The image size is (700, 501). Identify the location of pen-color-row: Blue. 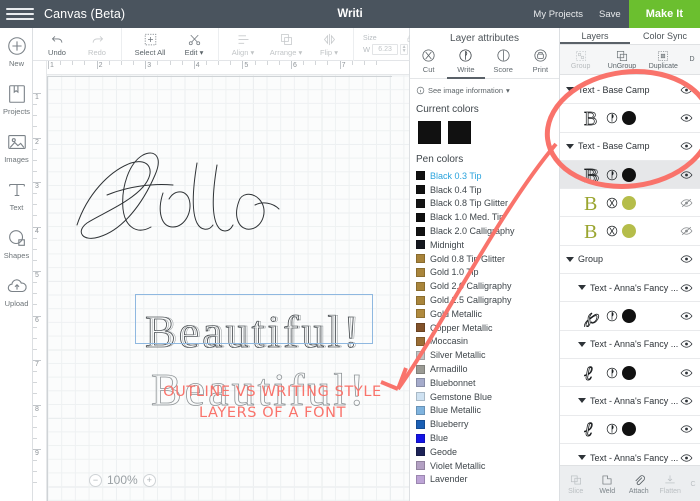
(487, 438).